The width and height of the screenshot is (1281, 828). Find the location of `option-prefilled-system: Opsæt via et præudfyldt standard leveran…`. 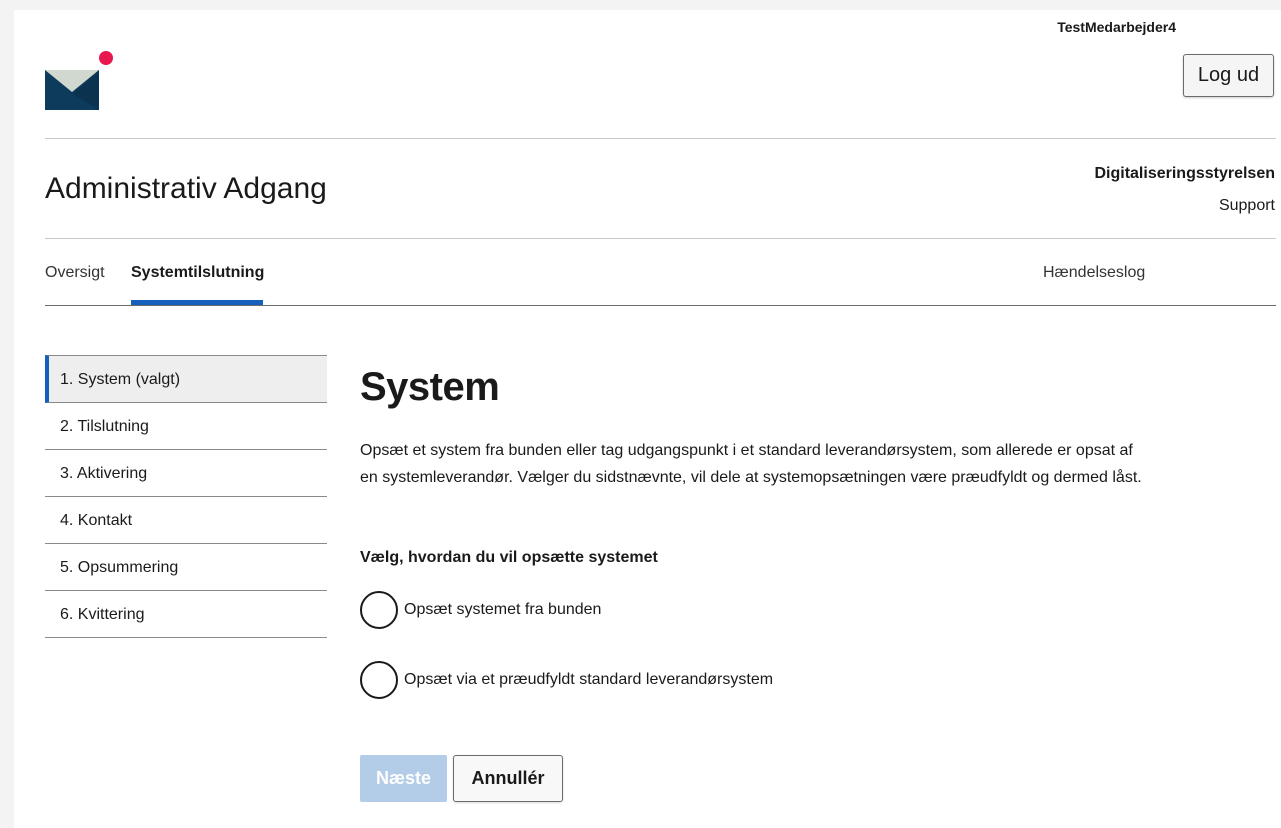

option-prefilled-system: Opsæt via et præudfyldt standard leveran… is located at coordinates (566, 680).